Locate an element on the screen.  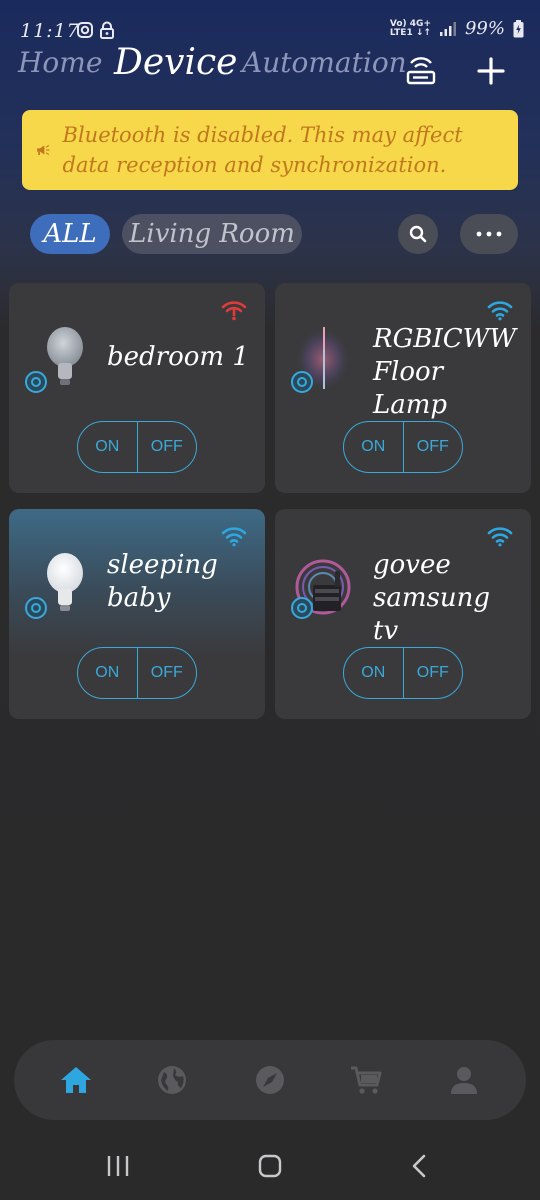
search-icon is located at coordinates (418, 234).